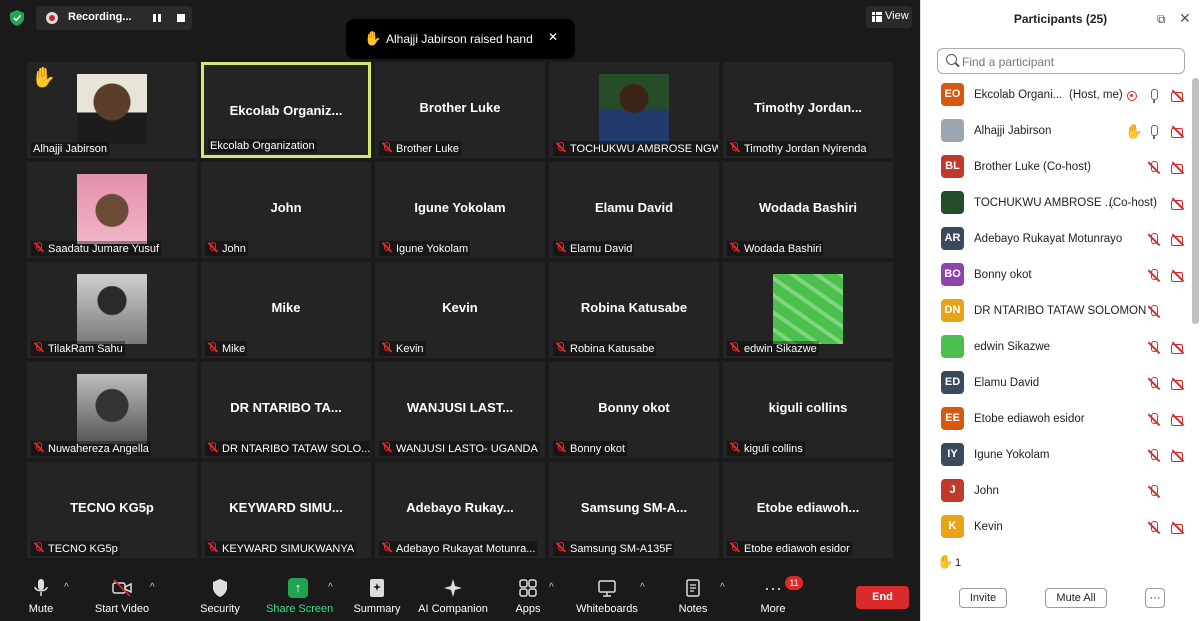  Describe the element at coordinates (459, 448) in the screenshot. I see `tile-name-label: WANJUSI LASTO- UGANDA` at that location.